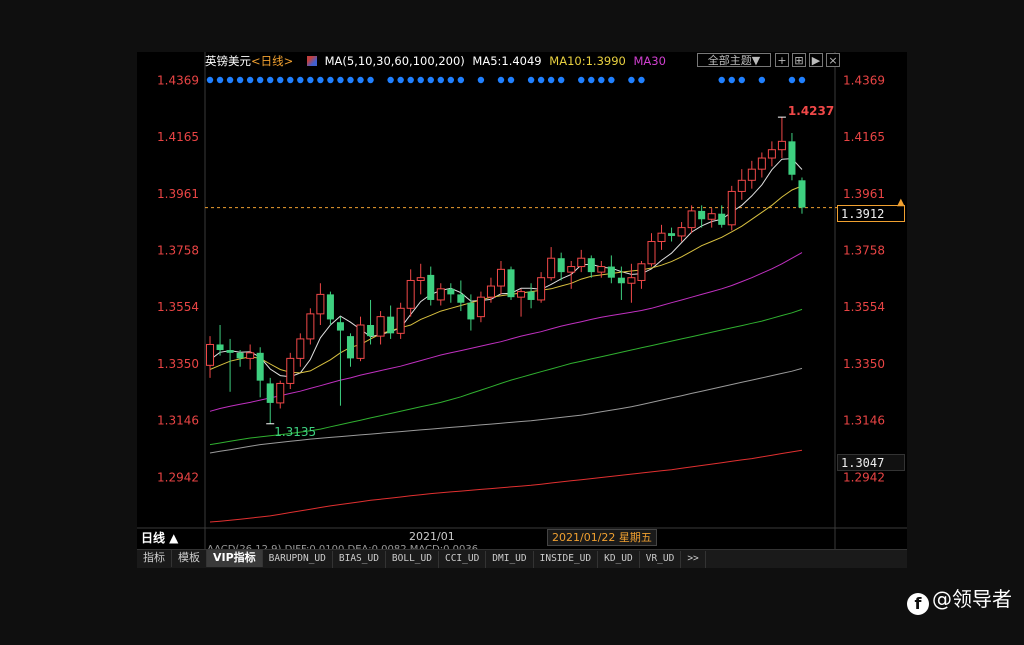  What do you see at coordinates (864, 194) in the screenshot?
I see `y-tick-right-2: 1.3961` at bounding box center [864, 194].